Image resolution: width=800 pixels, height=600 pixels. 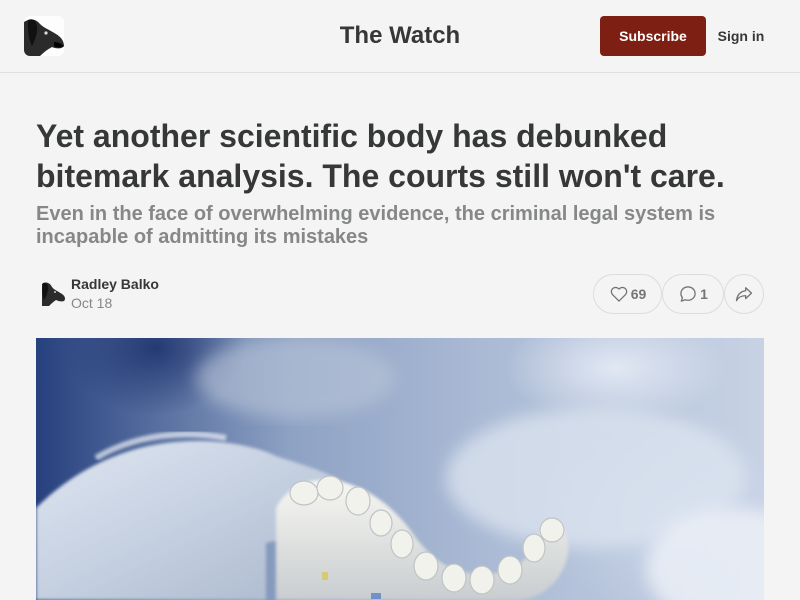 What do you see at coordinates (638, 294) in the screenshot?
I see `like-count: 69` at bounding box center [638, 294].